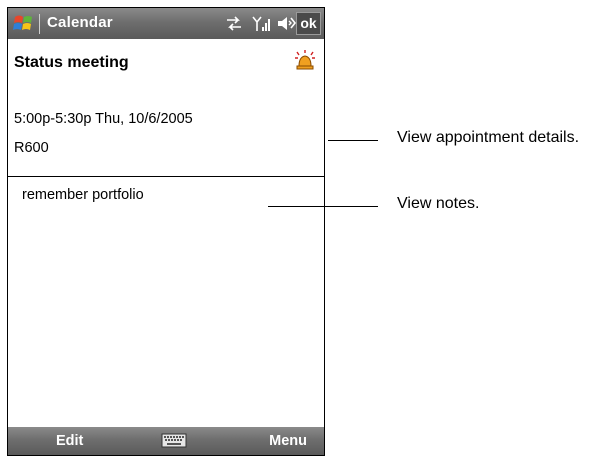 The image size is (612, 461). I want to click on menu-bar: Edit Menu, so click(166, 441).